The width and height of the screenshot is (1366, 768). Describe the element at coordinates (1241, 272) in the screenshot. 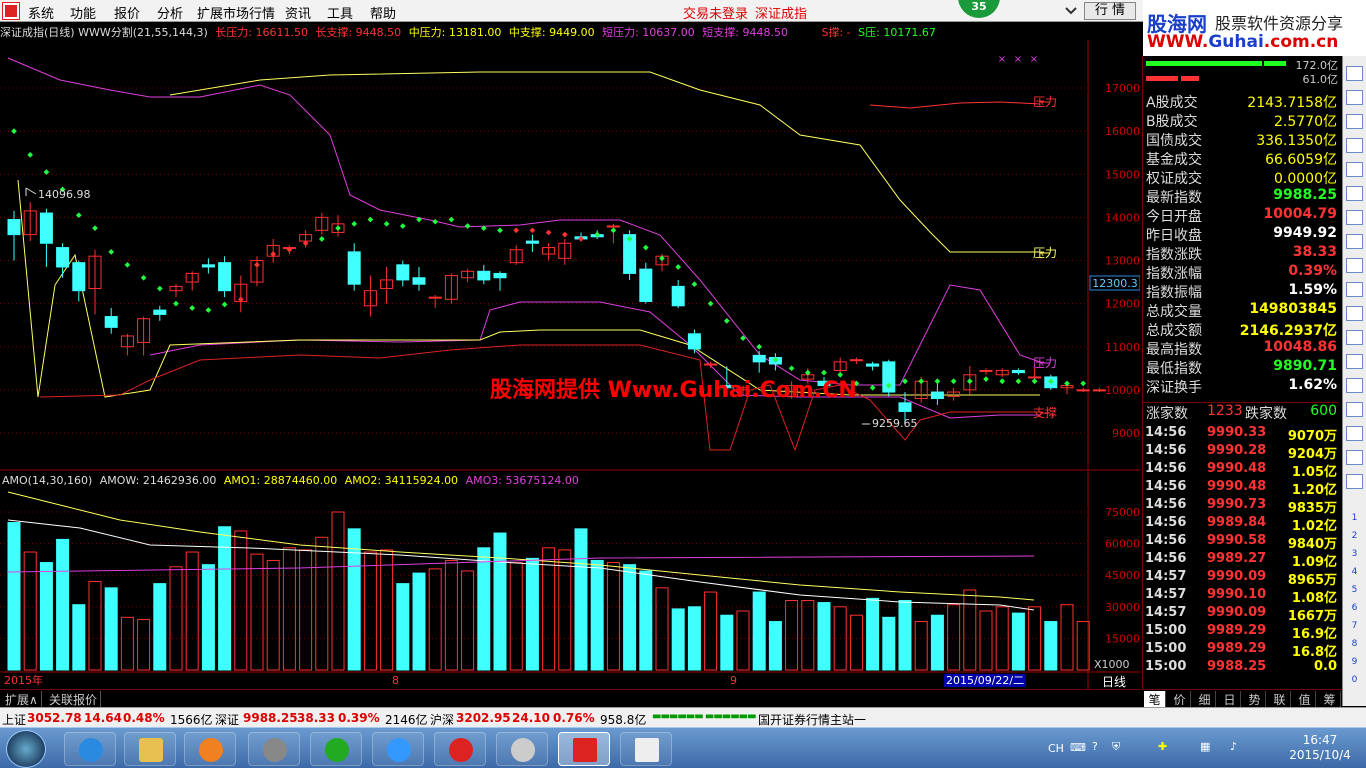

I see `stat-row: 指数涨幅 0.39%` at that location.